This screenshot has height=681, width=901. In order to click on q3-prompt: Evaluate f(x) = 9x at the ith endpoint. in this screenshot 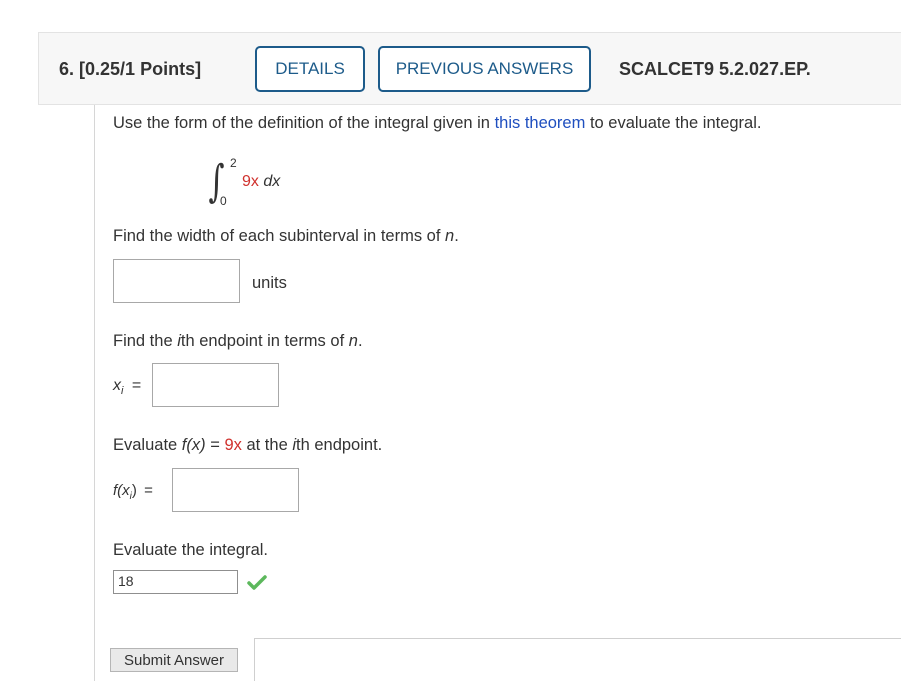, I will do `click(248, 445)`.